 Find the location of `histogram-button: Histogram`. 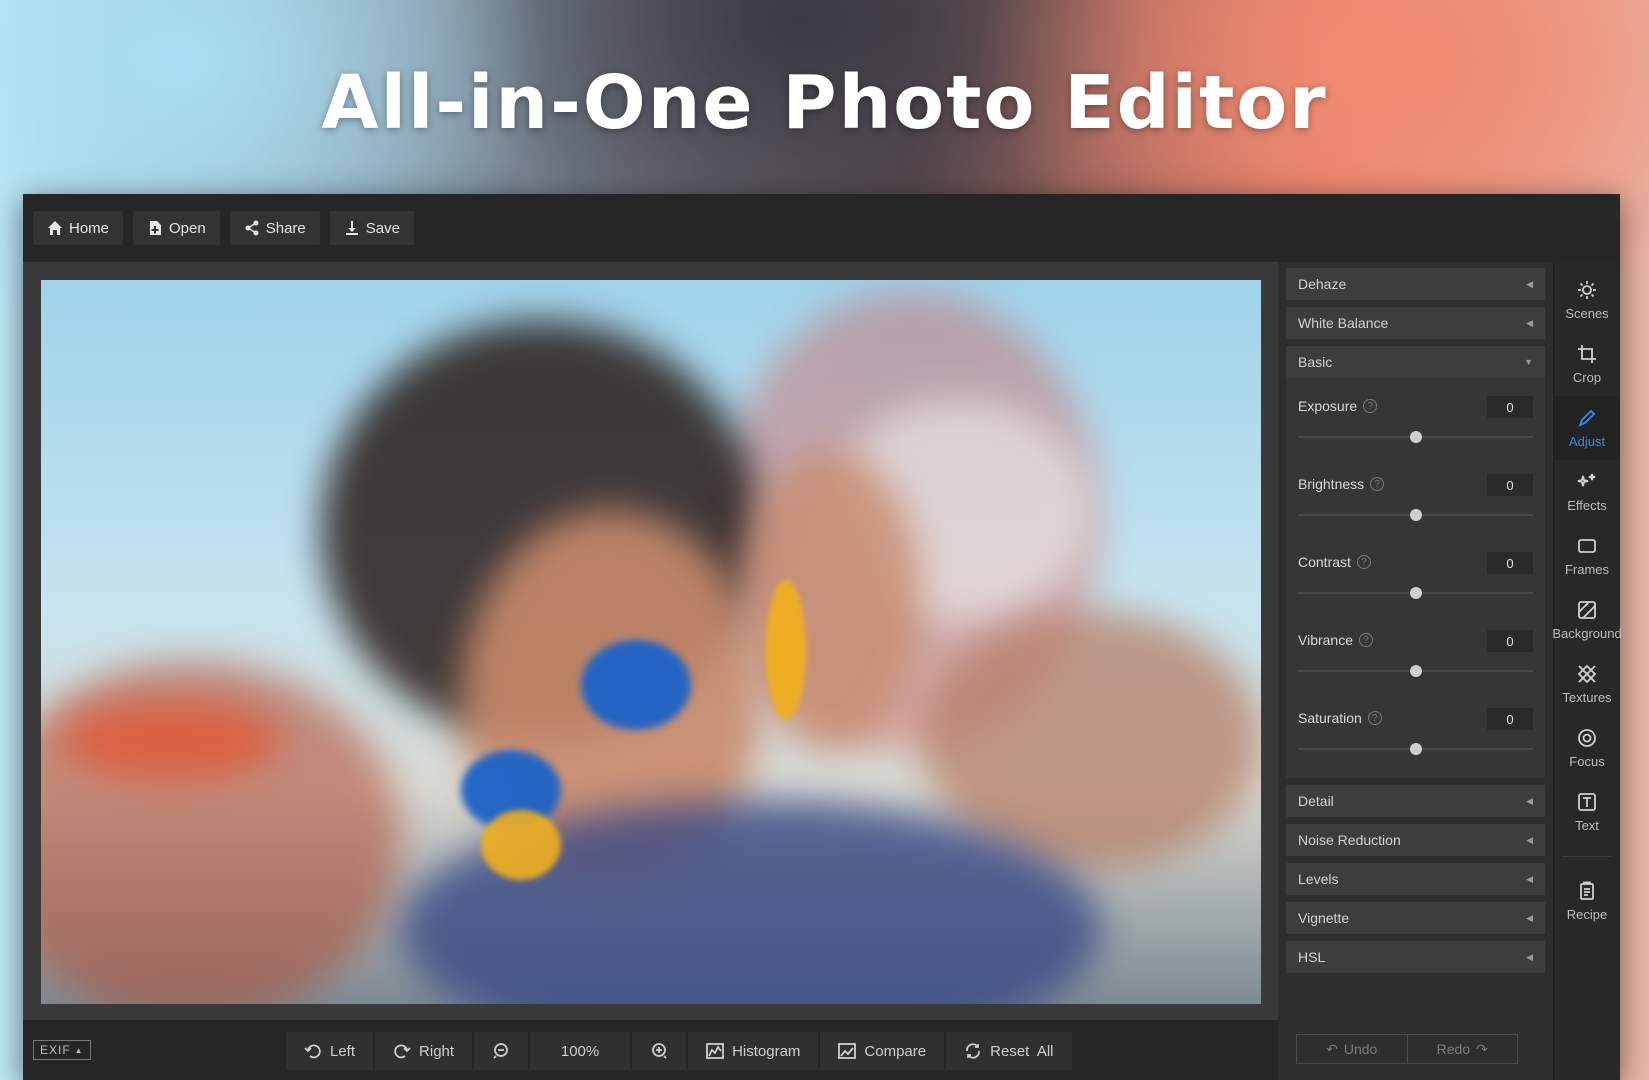

histogram-button: Histogram is located at coordinates (753, 1051).